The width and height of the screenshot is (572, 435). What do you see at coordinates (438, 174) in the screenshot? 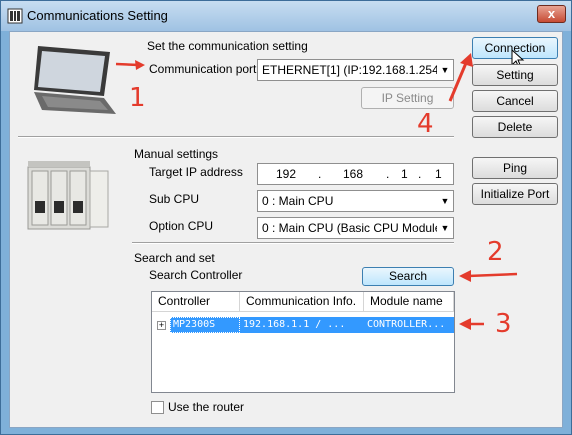
I see `ip-octet-4: 1` at bounding box center [438, 174].